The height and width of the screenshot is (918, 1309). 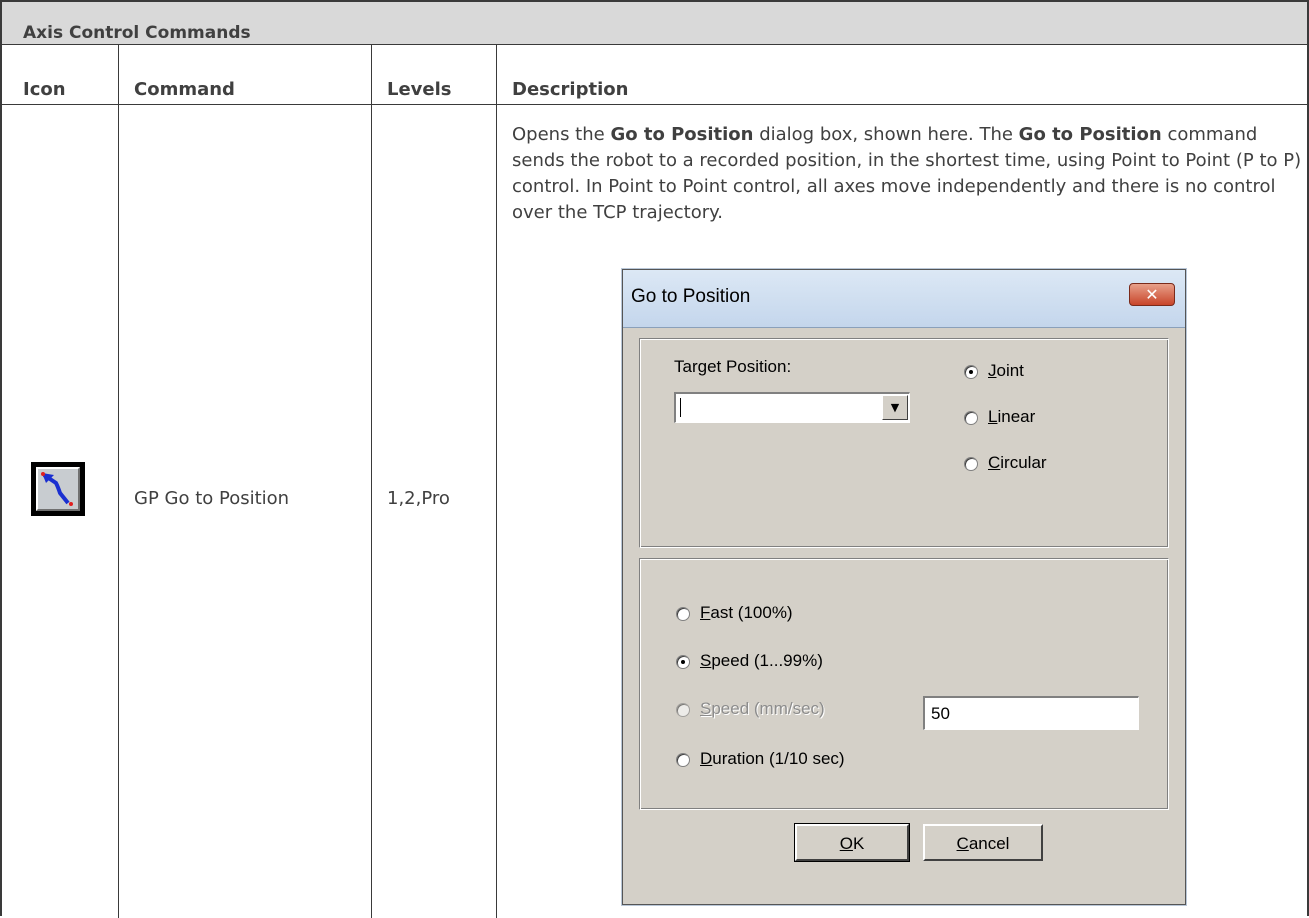 What do you see at coordinates (792, 407) in the screenshot?
I see `target-position-combo: ▼` at bounding box center [792, 407].